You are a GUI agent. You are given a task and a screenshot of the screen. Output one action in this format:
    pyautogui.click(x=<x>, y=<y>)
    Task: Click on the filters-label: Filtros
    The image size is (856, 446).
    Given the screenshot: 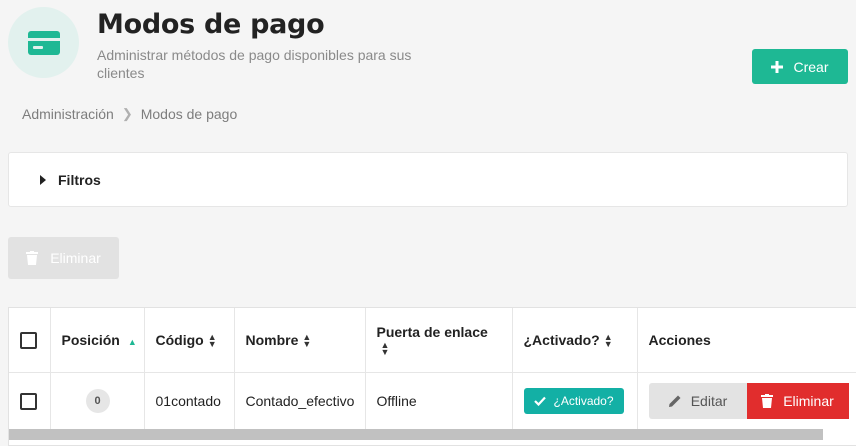 What is the action you would take?
    pyautogui.click(x=79, y=179)
    